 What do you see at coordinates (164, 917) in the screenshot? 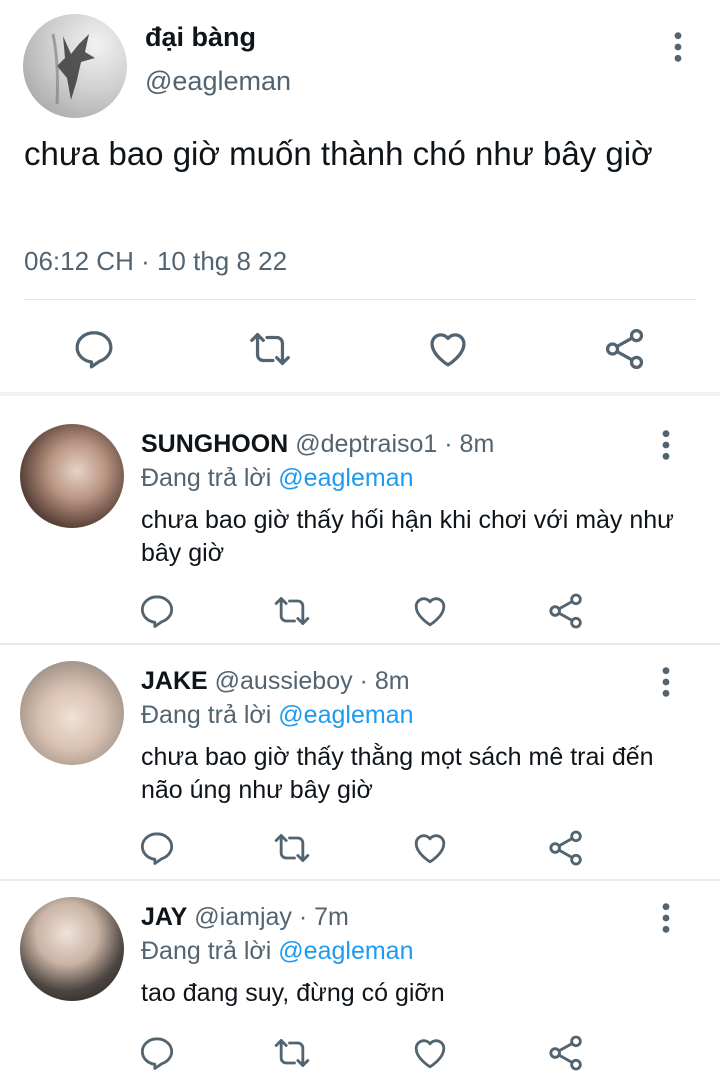
I see `reply-author-name: JAY` at bounding box center [164, 917].